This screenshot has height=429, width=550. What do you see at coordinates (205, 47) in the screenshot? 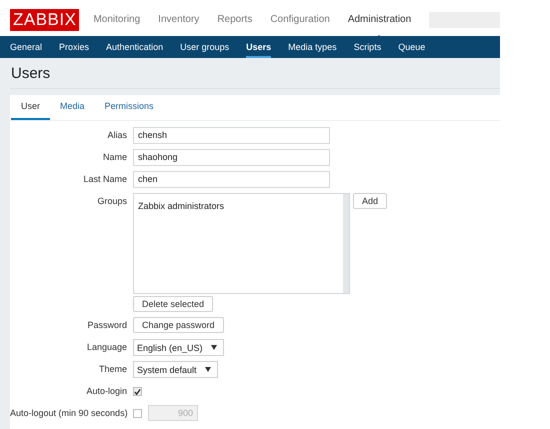
I see `submenu-item: User groups` at bounding box center [205, 47].